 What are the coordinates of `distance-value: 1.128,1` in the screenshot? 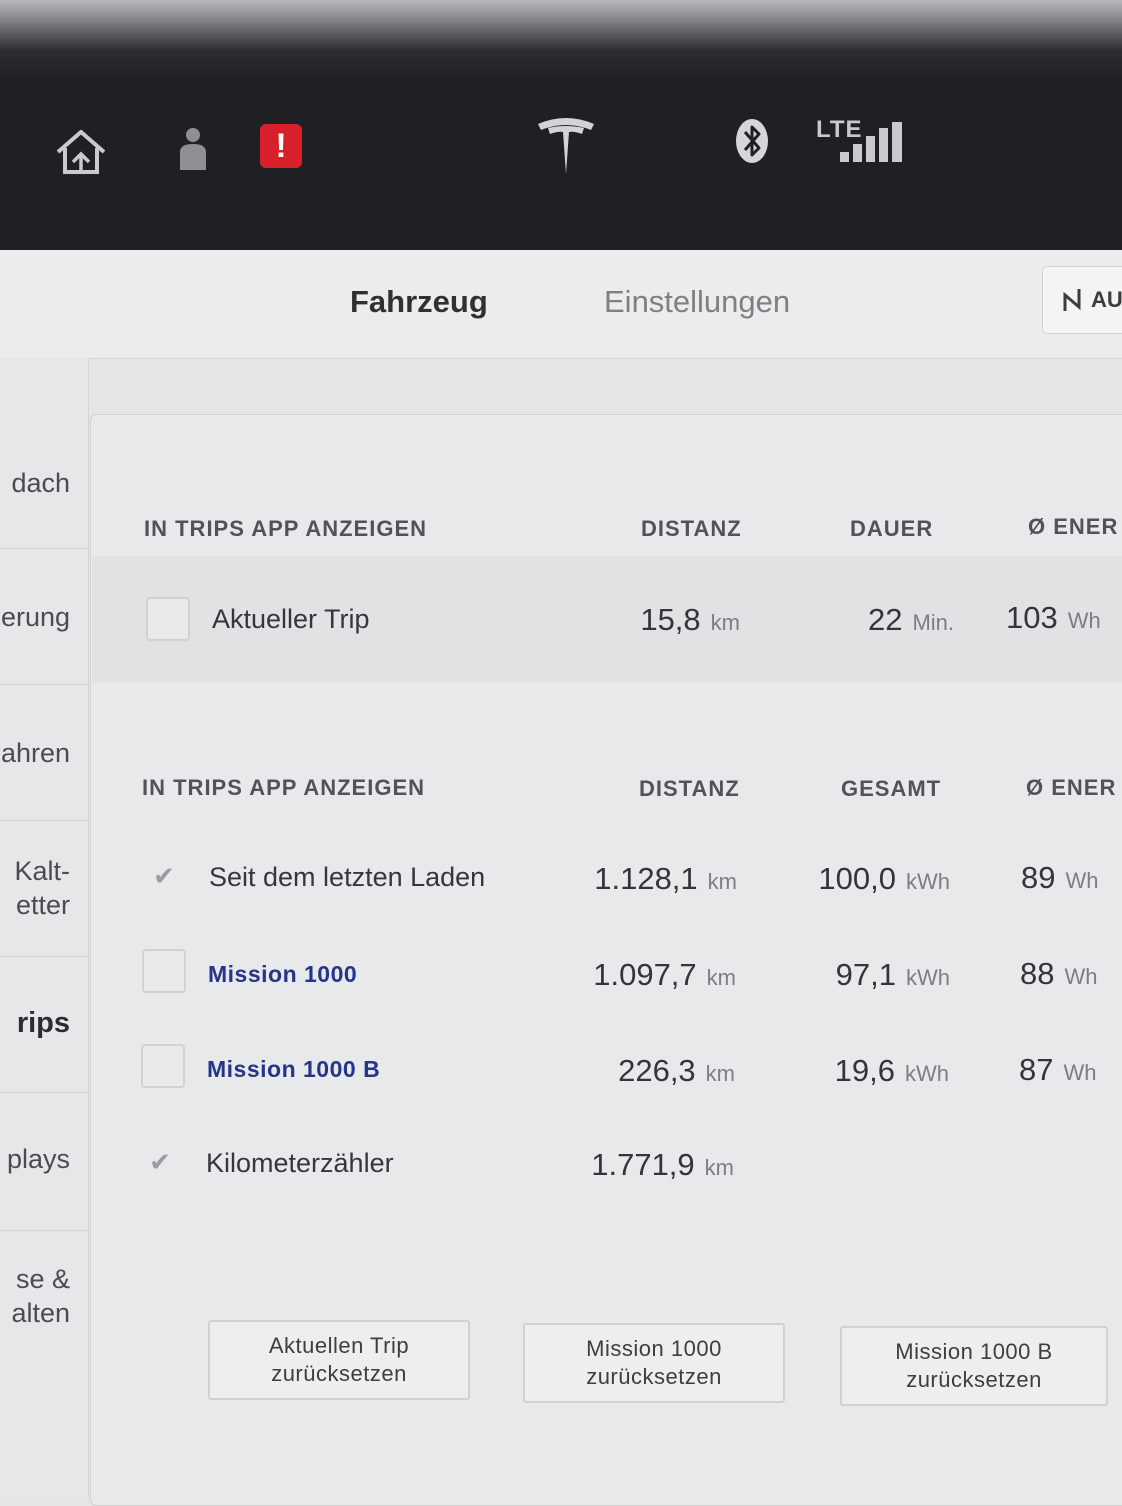 It's located at (646, 878).